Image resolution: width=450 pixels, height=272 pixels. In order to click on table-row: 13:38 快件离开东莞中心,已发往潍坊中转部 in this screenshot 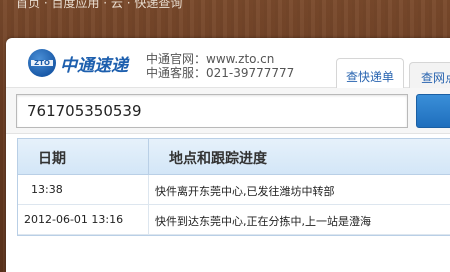, I will do `click(234, 190)`.